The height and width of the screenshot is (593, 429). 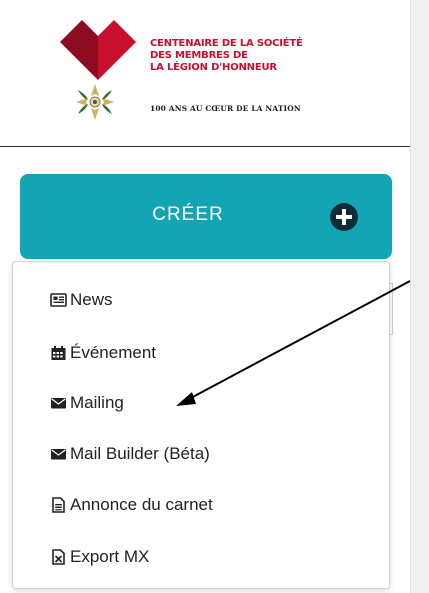 I want to click on brand-line-1: CENTENAIRE DE LA SOCIÉTÉ, so click(x=226, y=43).